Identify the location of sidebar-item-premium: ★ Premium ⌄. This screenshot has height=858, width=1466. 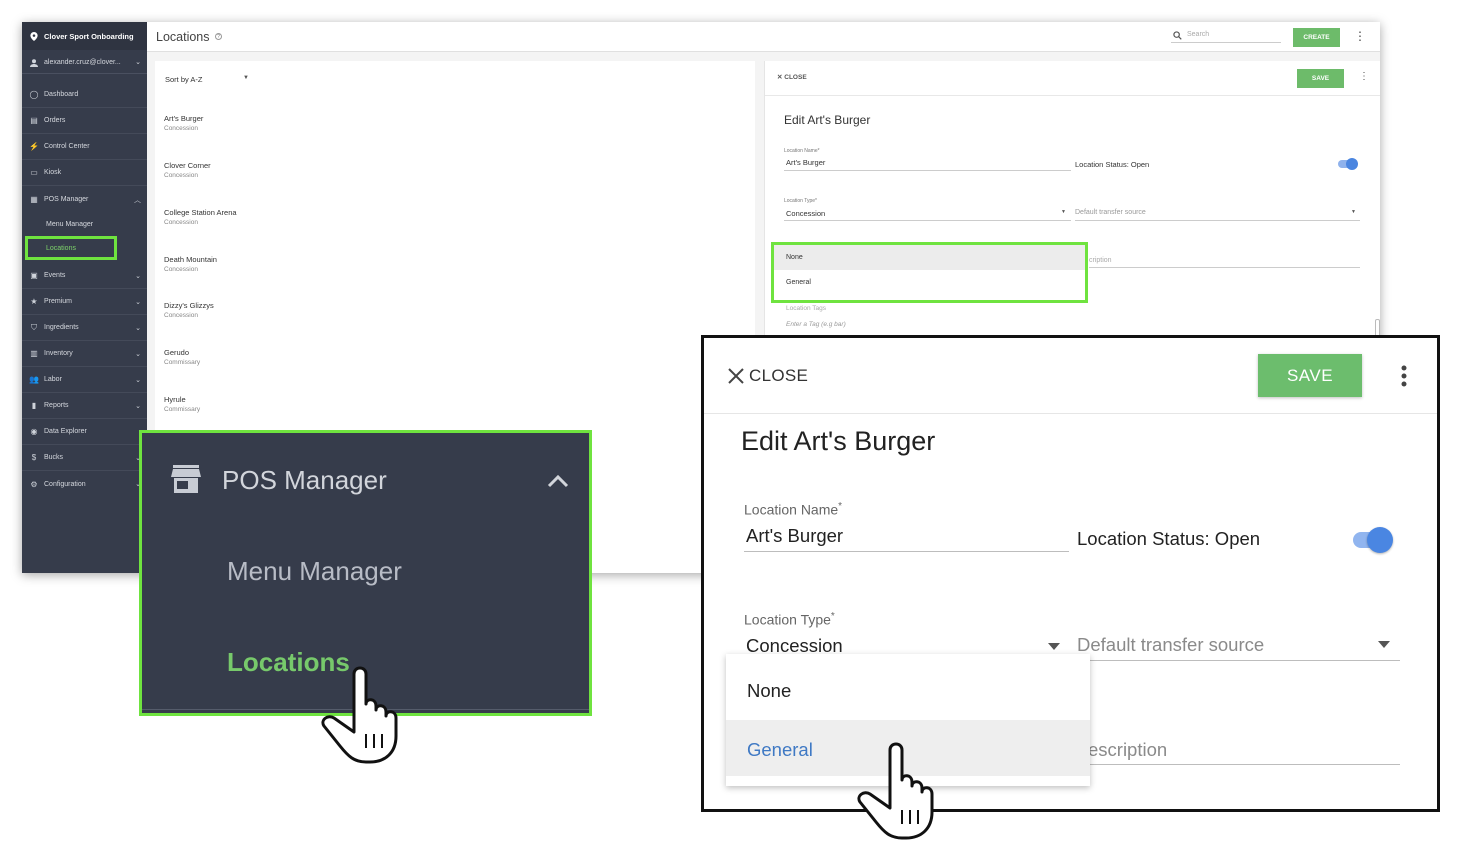
(84, 302).